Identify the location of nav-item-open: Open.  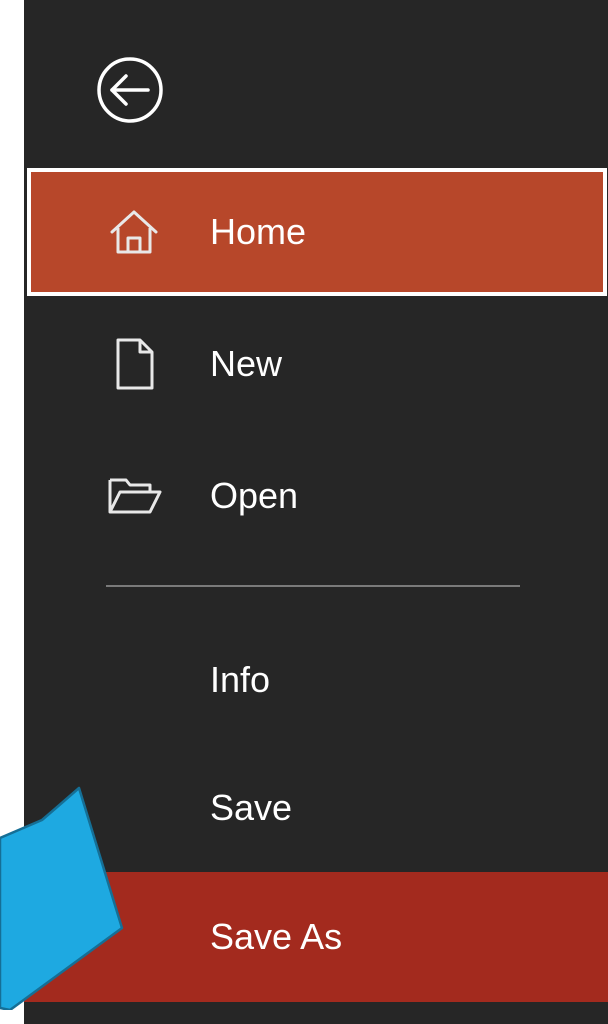
(316, 496).